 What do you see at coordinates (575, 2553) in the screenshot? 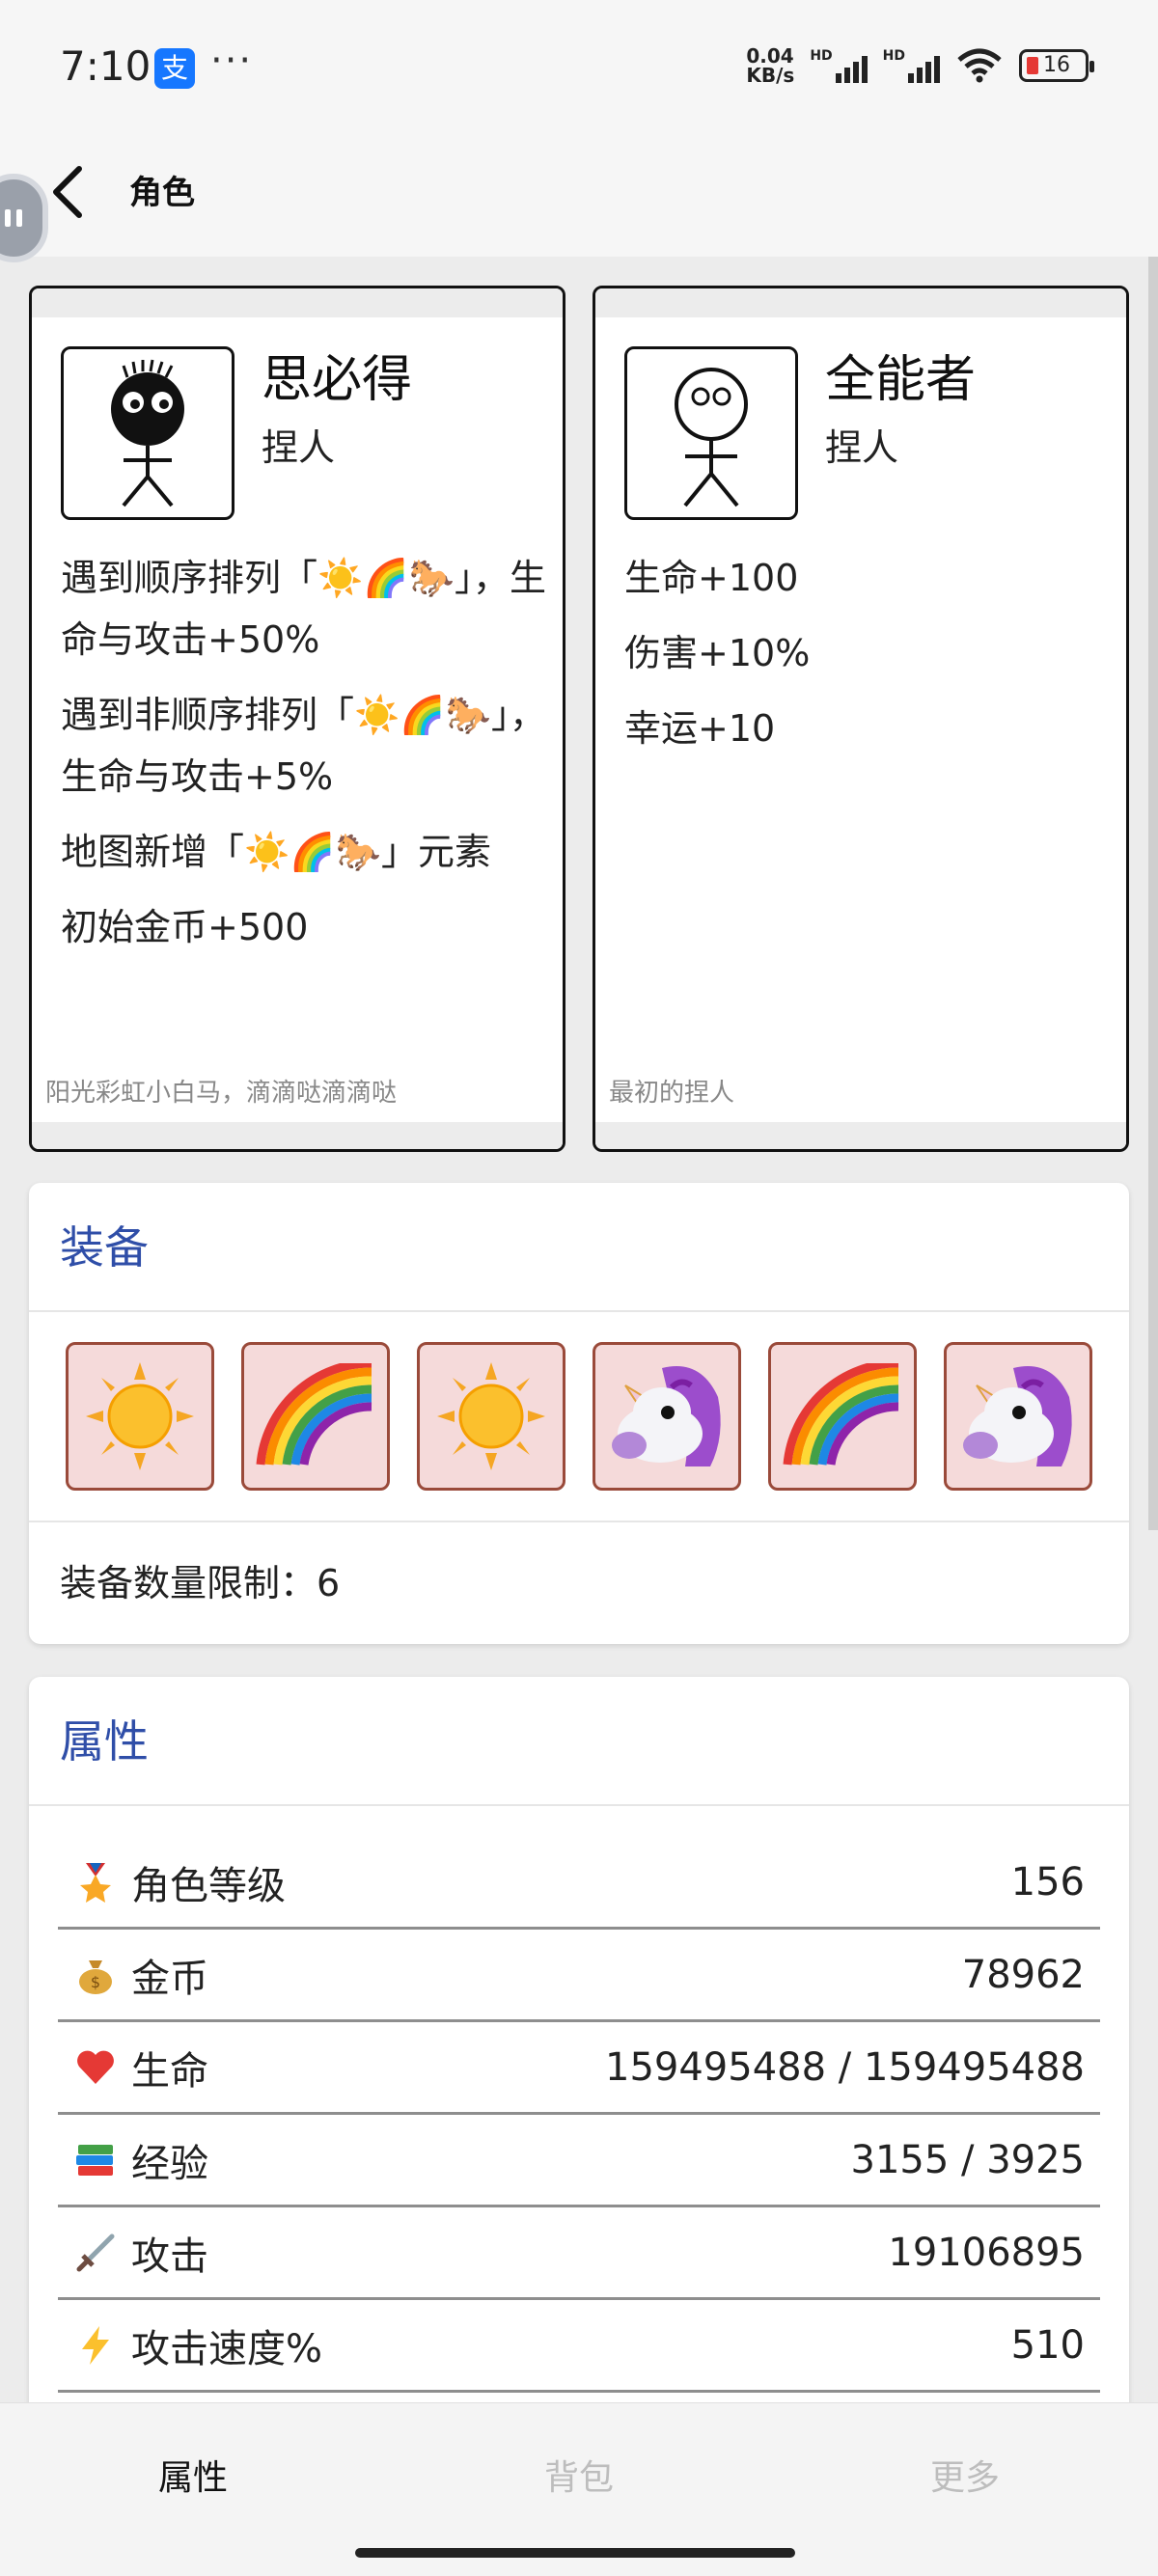
I see `home-indicator` at bounding box center [575, 2553].